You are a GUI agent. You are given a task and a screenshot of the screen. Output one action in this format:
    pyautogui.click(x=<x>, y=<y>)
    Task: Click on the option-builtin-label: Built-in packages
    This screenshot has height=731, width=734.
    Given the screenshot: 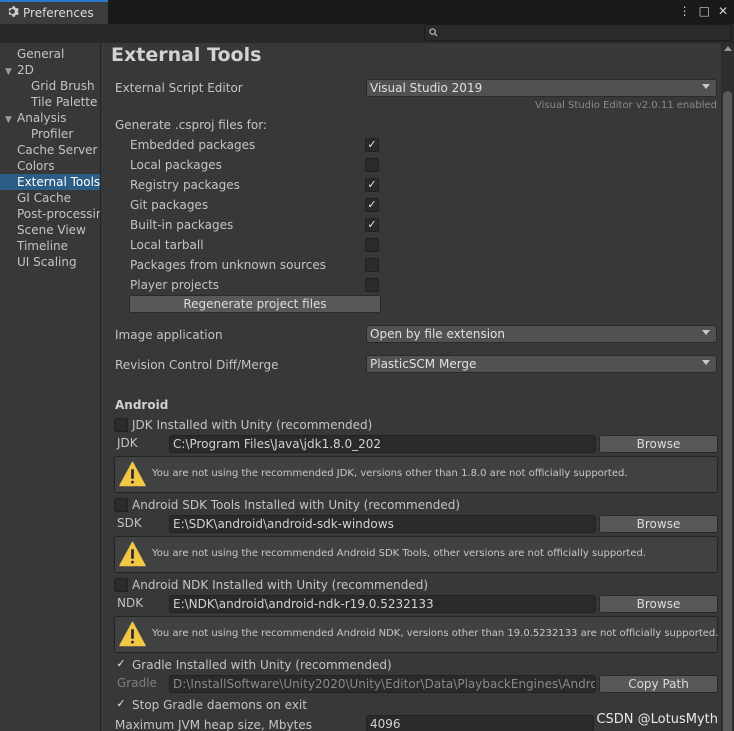 What is the action you would take?
    pyautogui.click(x=182, y=225)
    